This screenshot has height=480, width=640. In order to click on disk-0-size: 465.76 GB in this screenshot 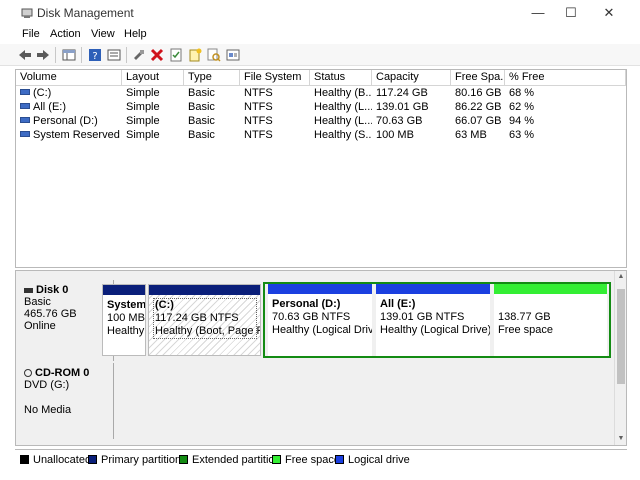, I will do `click(50, 314)`.